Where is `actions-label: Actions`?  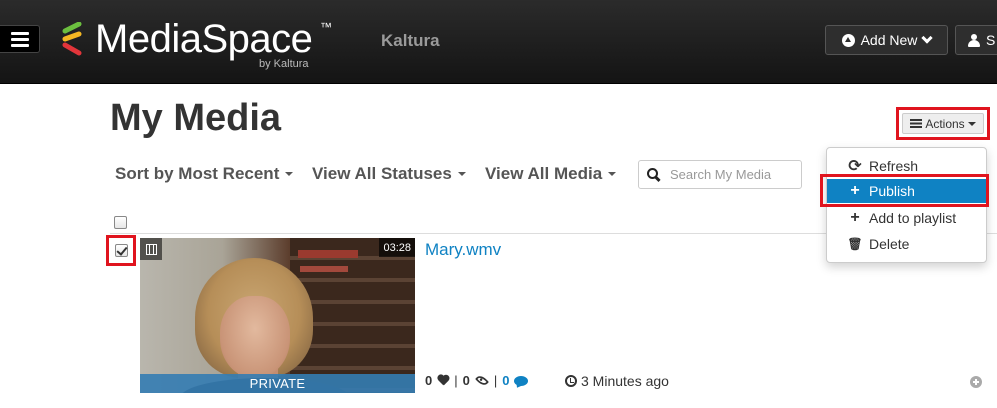 actions-label: Actions is located at coordinates (945, 123).